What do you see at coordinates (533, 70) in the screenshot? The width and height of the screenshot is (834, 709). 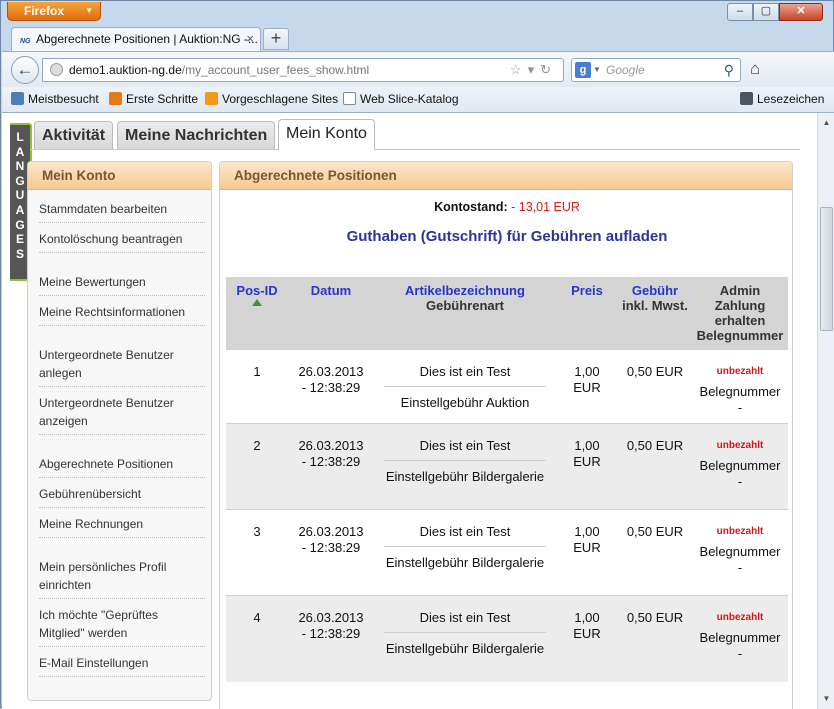 I see `bookmark-star-icon: ☆▾↻` at bounding box center [533, 70].